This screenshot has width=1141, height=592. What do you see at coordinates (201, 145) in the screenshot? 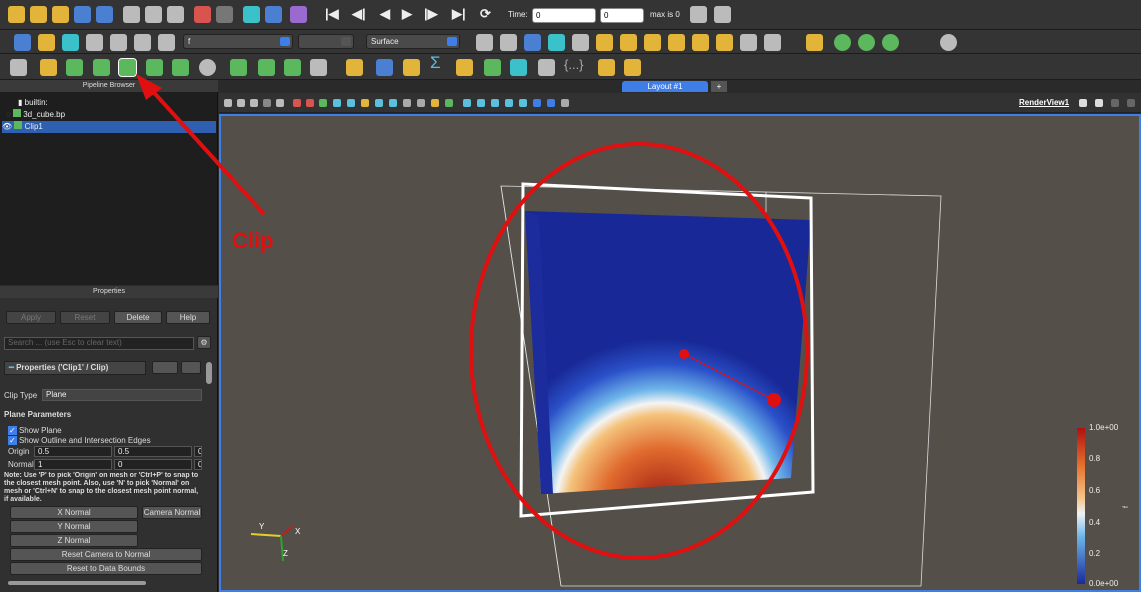
I see `annotation-overlay` at bounding box center [201, 145].